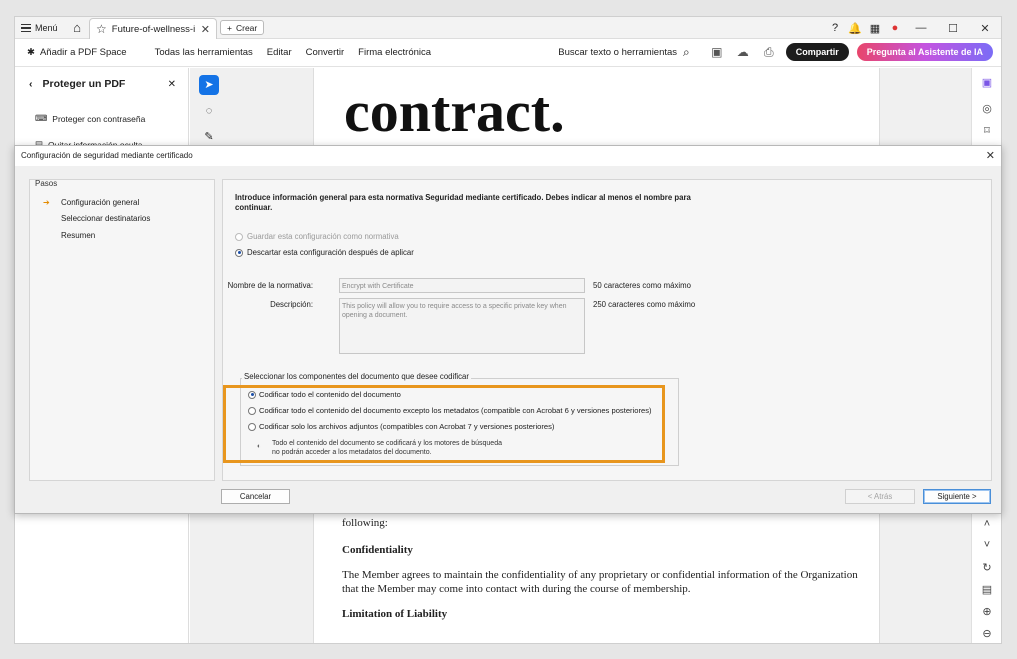 The image size is (1017, 659). What do you see at coordinates (99, 118) in the screenshot?
I see `protect-password-label: Proteger con contraseña` at bounding box center [99, 118].